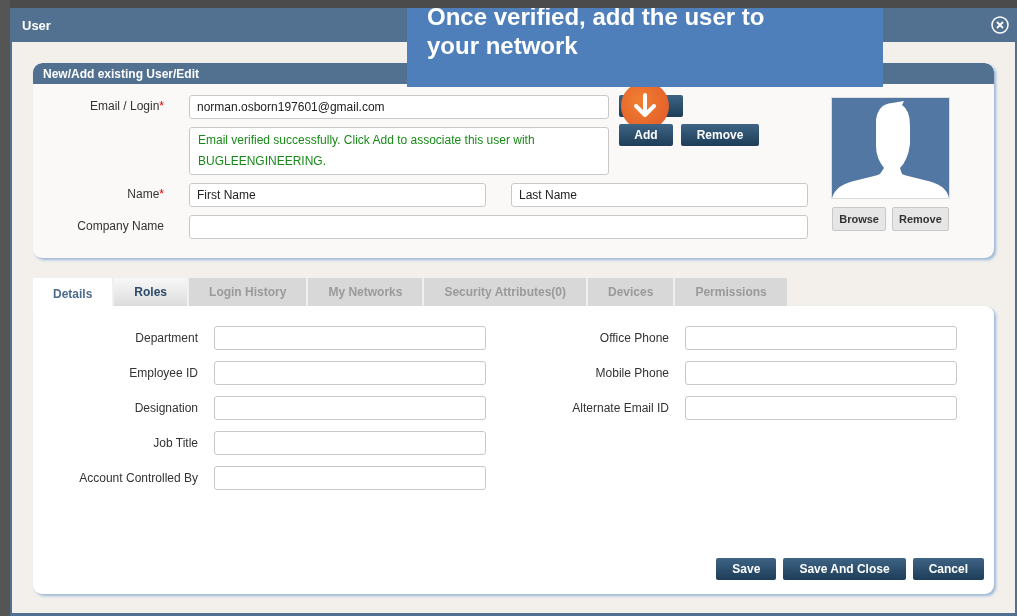  I want to click on panel-title: New/Add existing User/Edit, so click(121, 73).